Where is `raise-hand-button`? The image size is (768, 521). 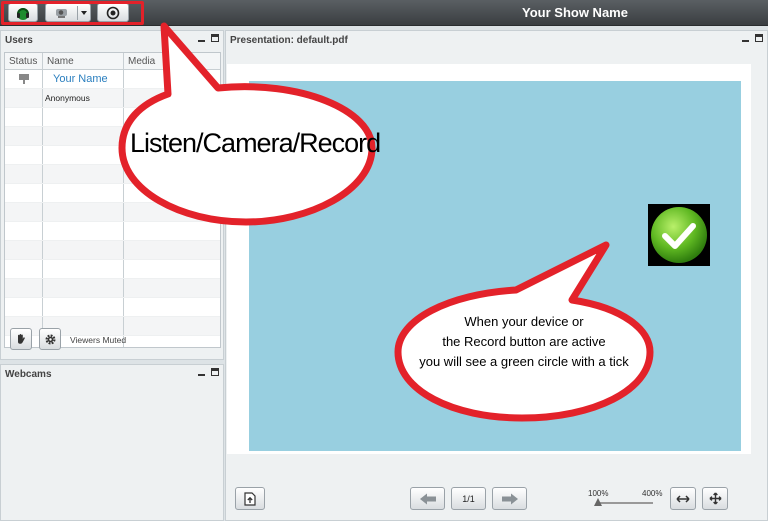
raise-hand-button is located at coordinates (21, 339).